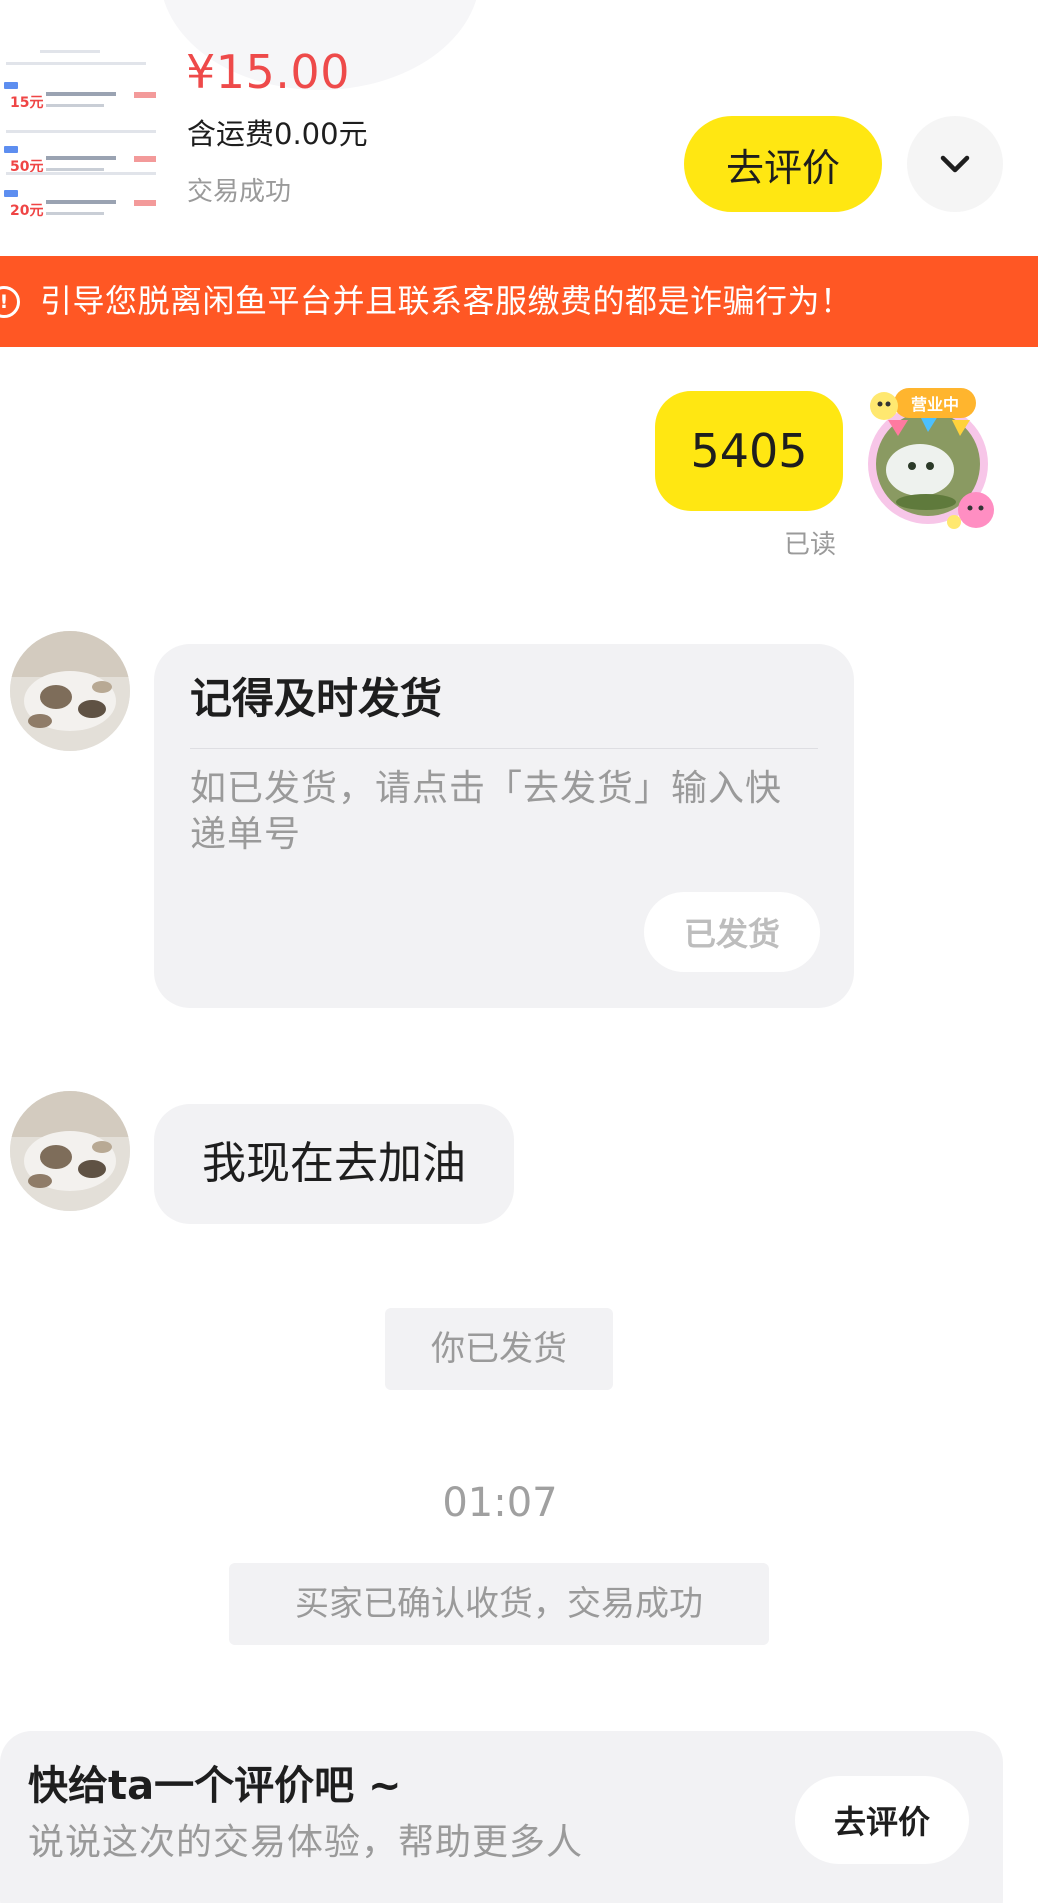  What do you see at coordinates (268, 72) in the screenshot?
I see `order-price: ¥15.00` at bounding box center [268, 72].